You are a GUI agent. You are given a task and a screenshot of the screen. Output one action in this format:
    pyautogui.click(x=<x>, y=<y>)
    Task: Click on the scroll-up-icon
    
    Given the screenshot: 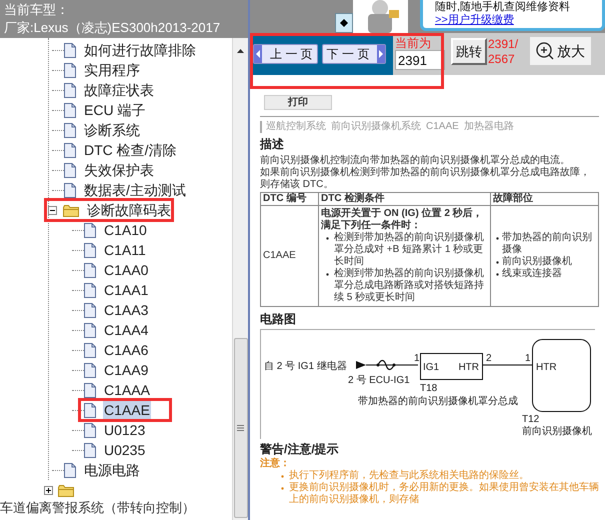 What is the action you would take?
    pyautogui.click(x=240, y=51)
    